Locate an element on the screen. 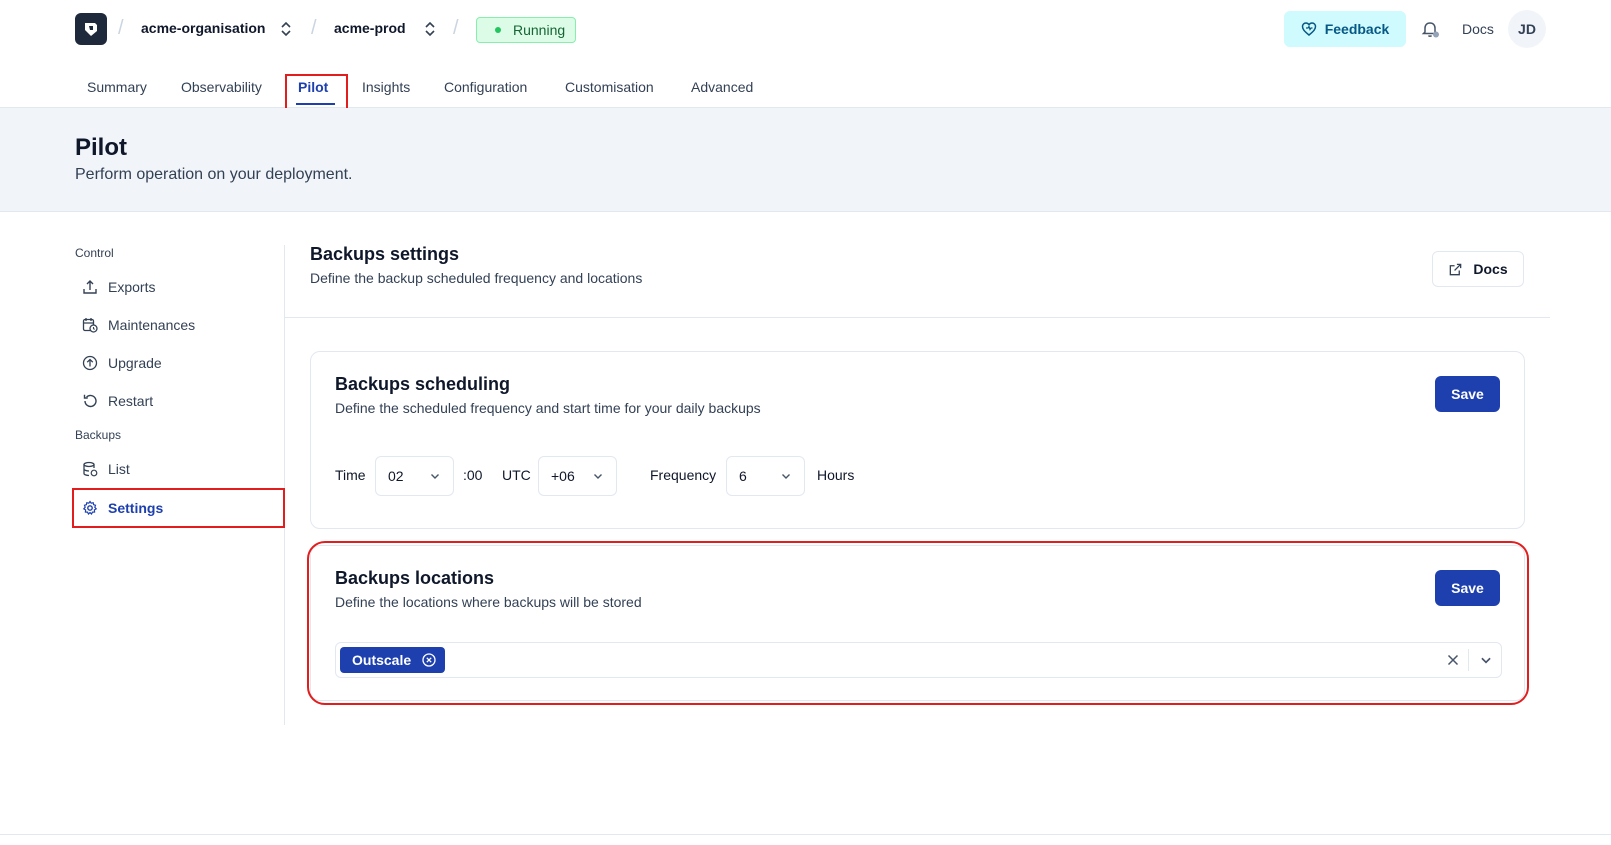 The height and width of the screenshot is (845, 1611). docs-button: Docs is located at coordinates (1478, 269).